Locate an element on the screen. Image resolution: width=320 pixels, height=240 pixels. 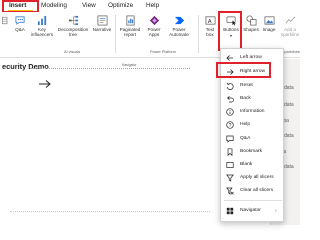
key-influencers-label: Key influencers is located at coordinates (42, 32).